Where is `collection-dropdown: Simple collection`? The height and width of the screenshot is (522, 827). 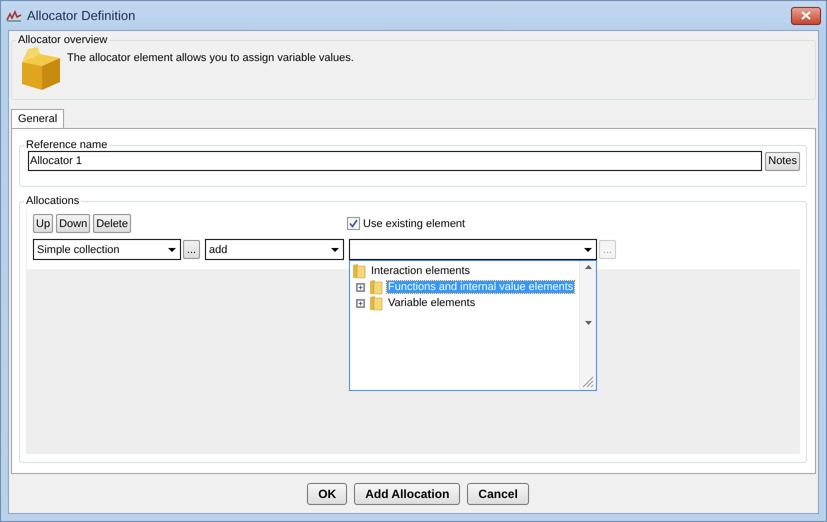 collection-dropdown: Simple collection is located at coordinates (107, 249).